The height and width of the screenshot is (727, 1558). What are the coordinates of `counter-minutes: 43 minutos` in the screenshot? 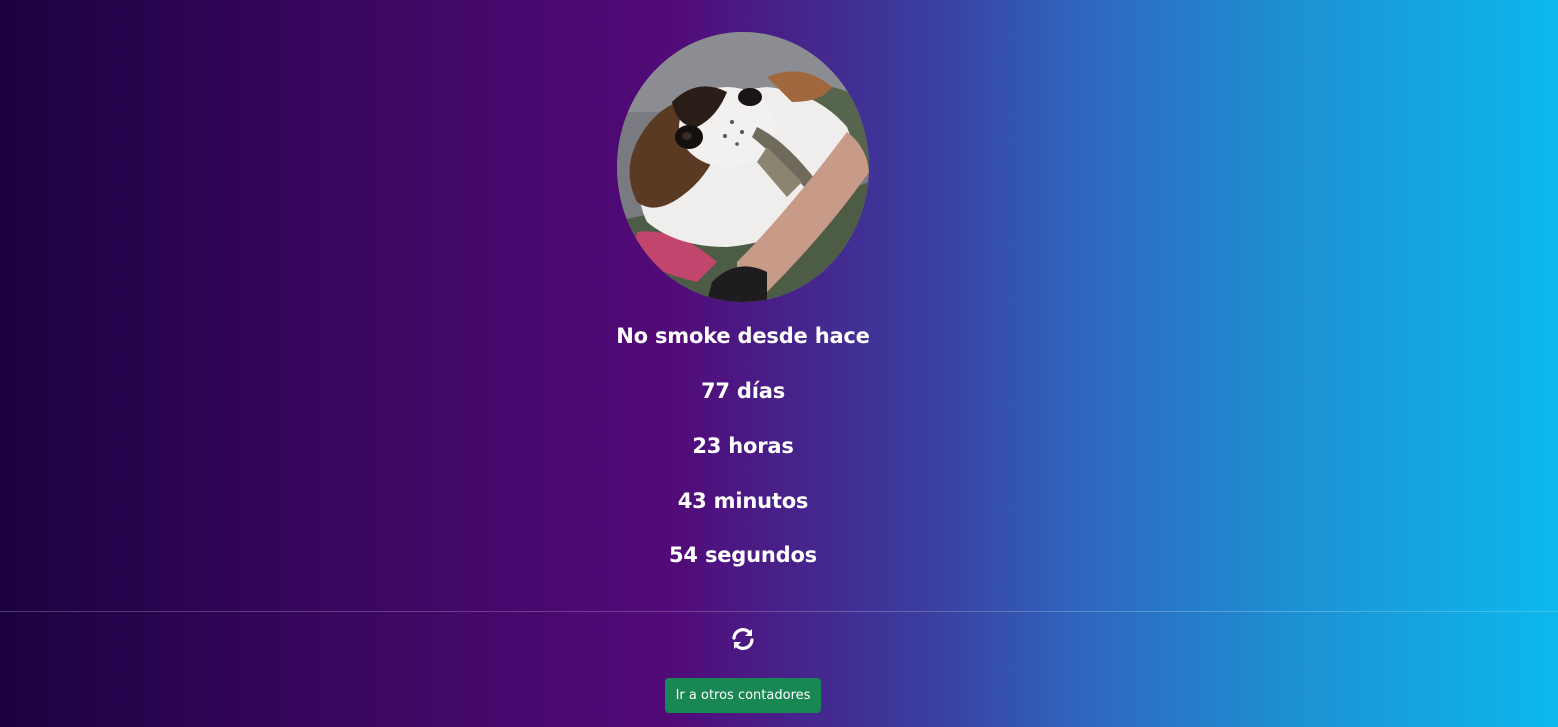 It's located at (743, 501).